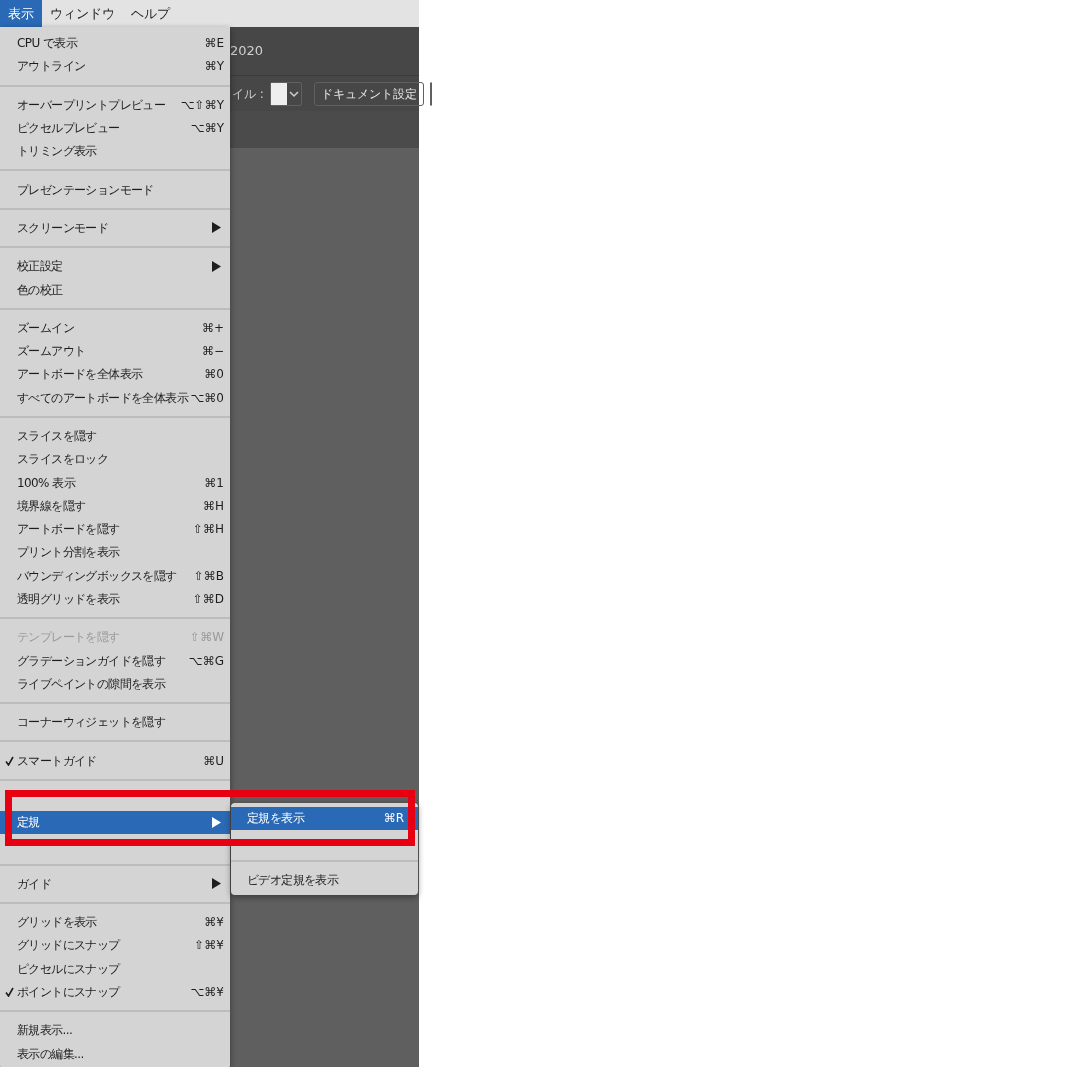 The image size is (1067, 1067). What do you see at coordinates (115, 228) in the screenshot?
I see `menu-item: スクリーンモード` at bounding box center [115, 228].